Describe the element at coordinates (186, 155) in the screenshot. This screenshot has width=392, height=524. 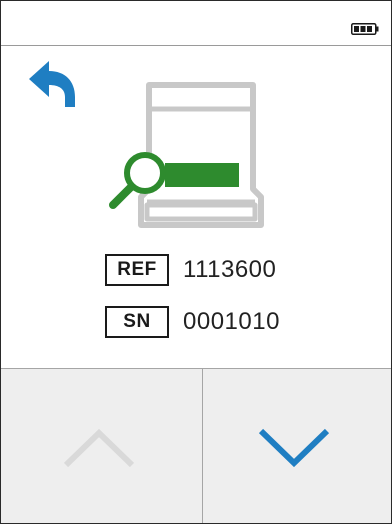
I see `device-search-icon` at that location.